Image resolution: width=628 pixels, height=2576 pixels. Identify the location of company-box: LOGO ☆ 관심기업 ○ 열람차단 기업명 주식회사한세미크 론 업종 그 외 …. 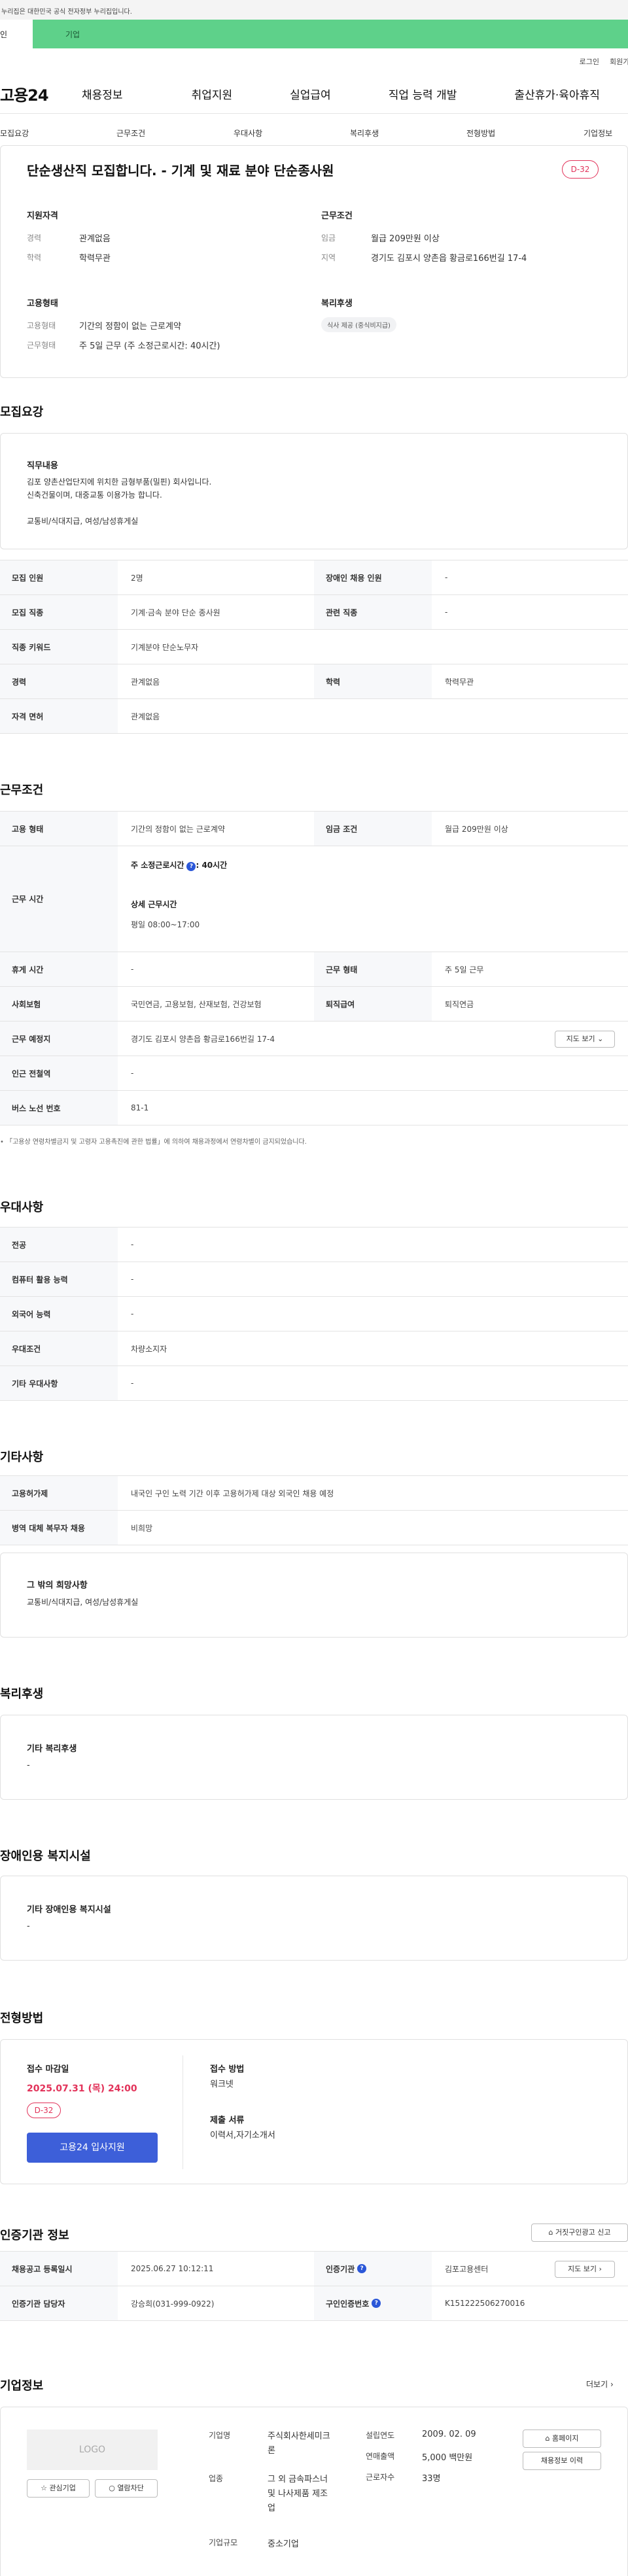
(314, 2492).